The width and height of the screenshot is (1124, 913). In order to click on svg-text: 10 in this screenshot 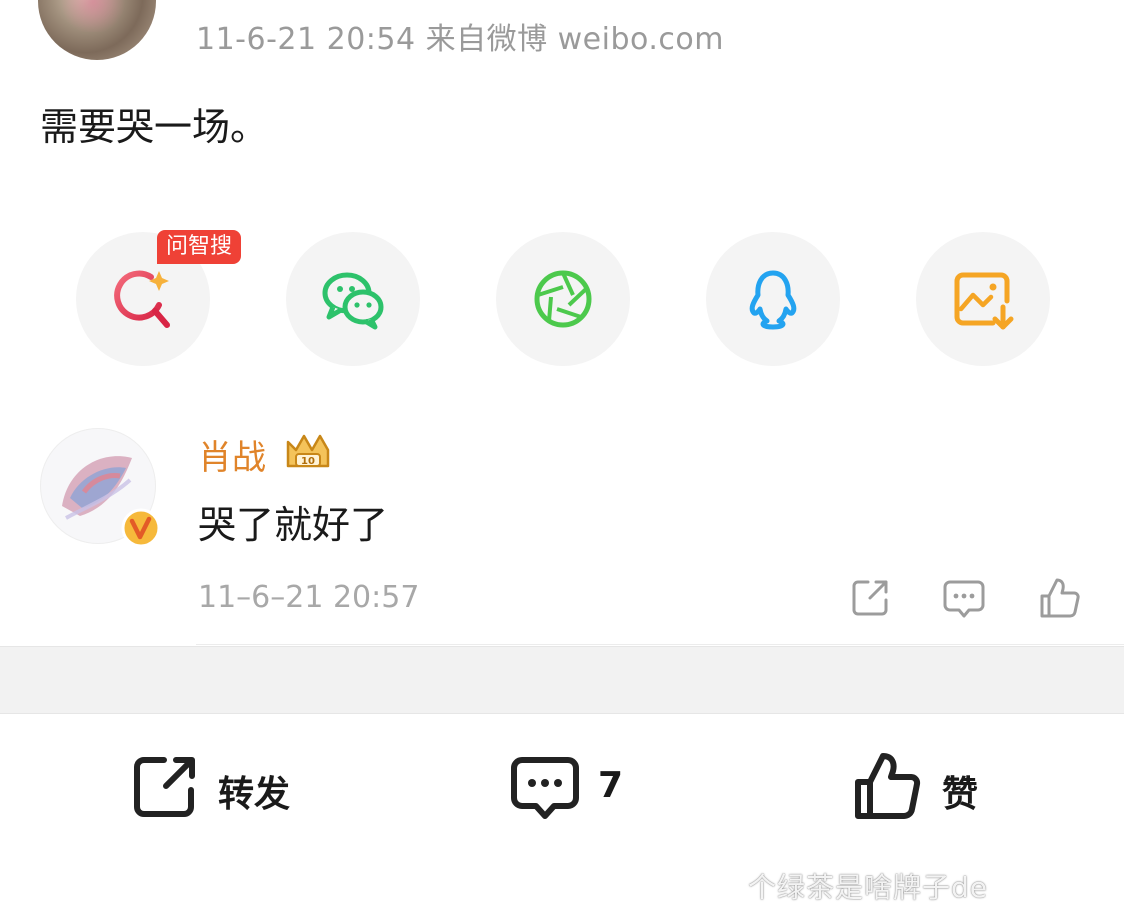, I will do `click(308, 461)`.